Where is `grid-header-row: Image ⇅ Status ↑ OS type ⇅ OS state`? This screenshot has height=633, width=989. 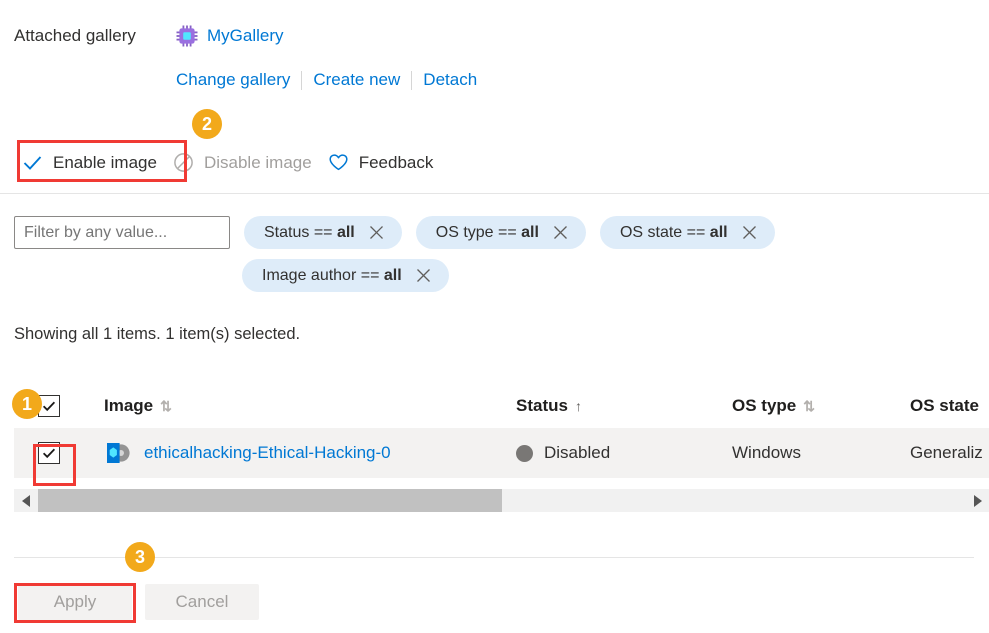 grid-header-row: Image ⇅ Status ↑ OS type ⇅ OS state is located at coordinates (501, 405).